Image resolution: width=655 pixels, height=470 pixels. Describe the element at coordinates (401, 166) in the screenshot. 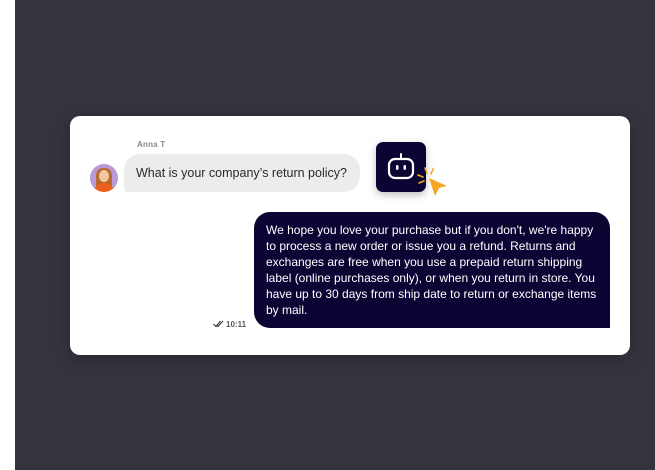

I see `robot-face-icon` at that location.